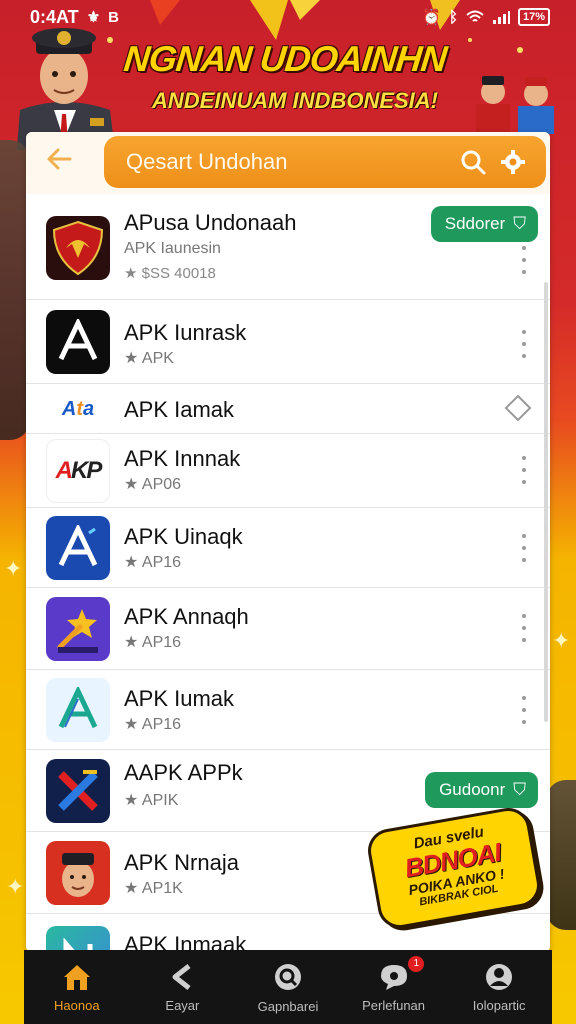 The width and height of the screenshot is (576, 1024). I want to click on list-item: APK Annaqh ★ AP16, so click(288, 629).